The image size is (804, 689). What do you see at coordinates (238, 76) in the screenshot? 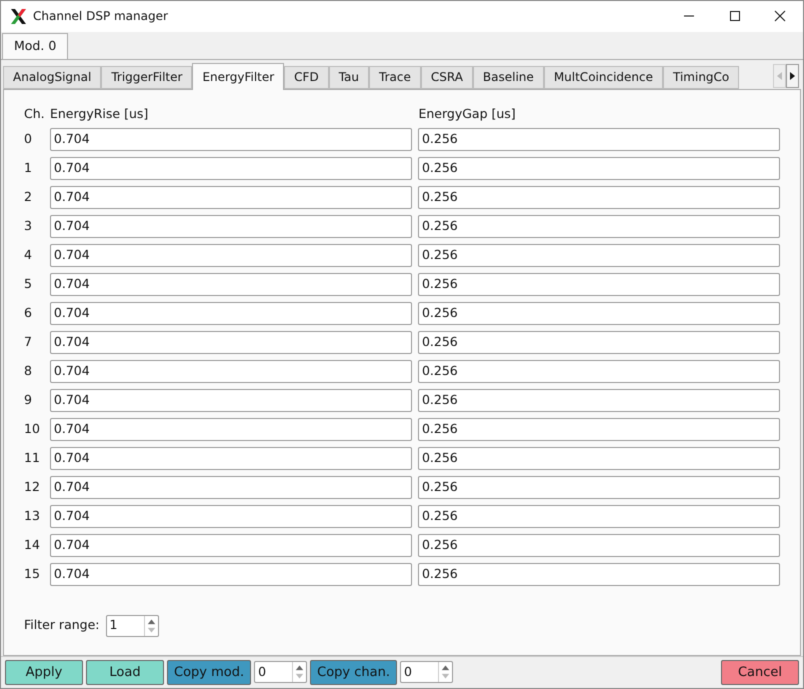
I see `tab: EnergyFilter` at bounding box center [238, 76].